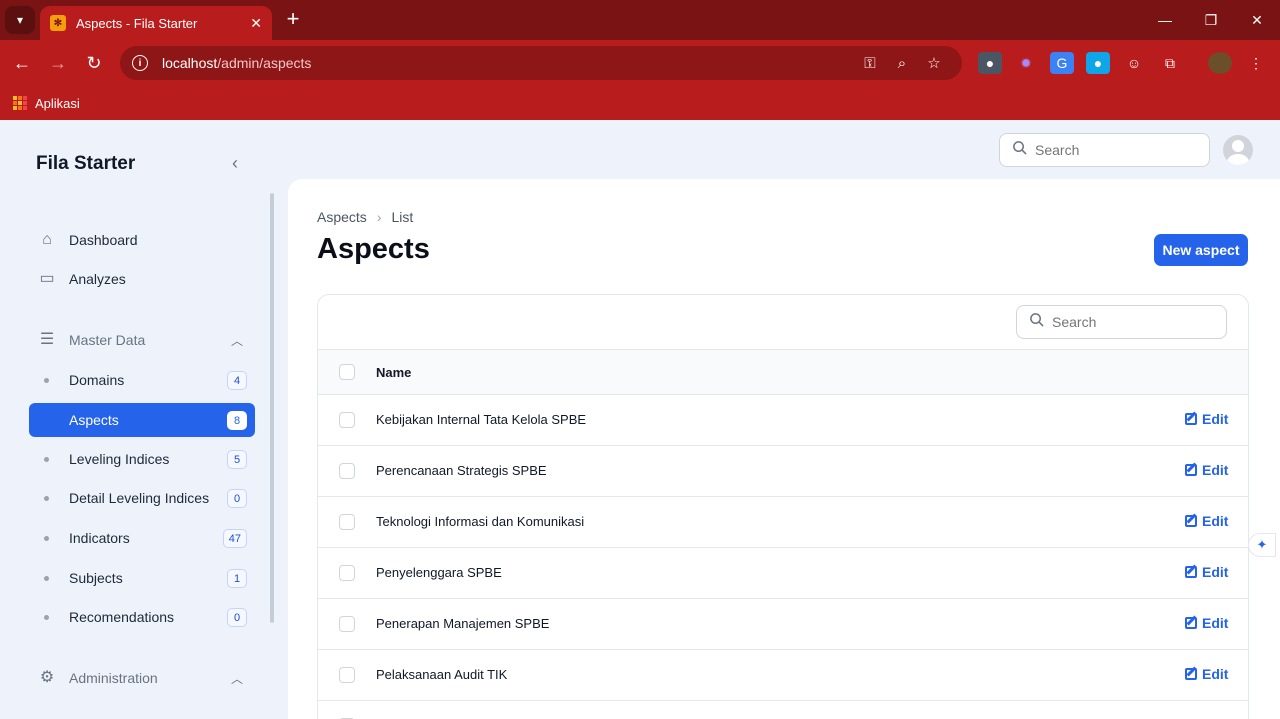 The height and width of the screenshot is (719, 1280). I want to click on table-header: Name, so click(783, 372).